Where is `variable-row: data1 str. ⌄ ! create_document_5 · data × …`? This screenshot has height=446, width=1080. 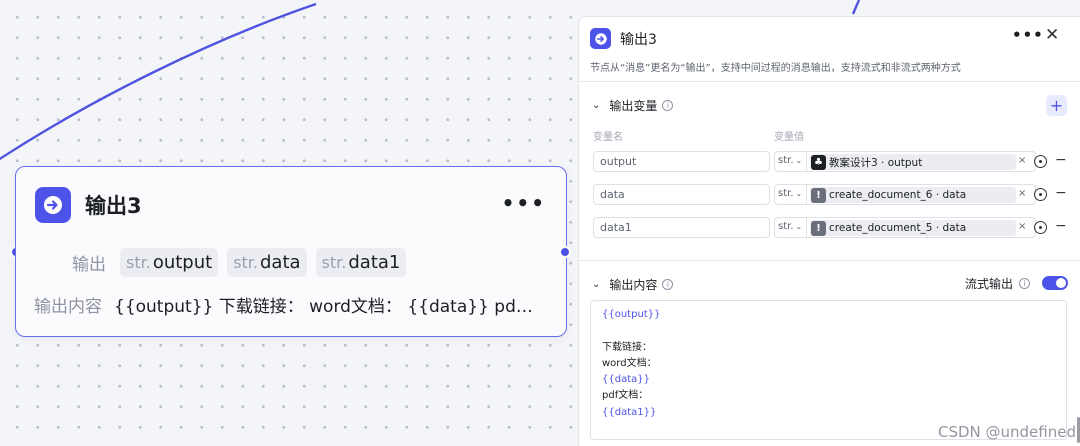 variable-row: data1 str. ⌄ ! create_document_5 · data × … is located at coordinates (833, 227).